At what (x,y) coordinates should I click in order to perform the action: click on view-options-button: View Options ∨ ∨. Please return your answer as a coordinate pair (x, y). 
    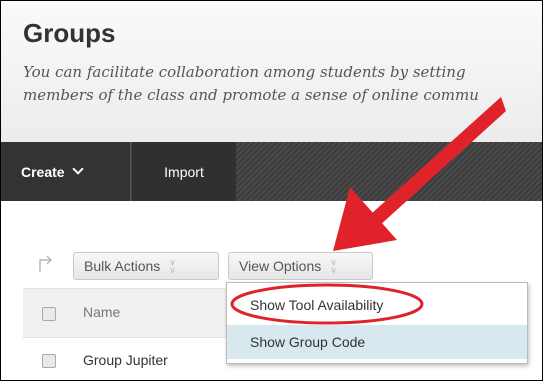
    Looking at the image, I should click on (300, 266).